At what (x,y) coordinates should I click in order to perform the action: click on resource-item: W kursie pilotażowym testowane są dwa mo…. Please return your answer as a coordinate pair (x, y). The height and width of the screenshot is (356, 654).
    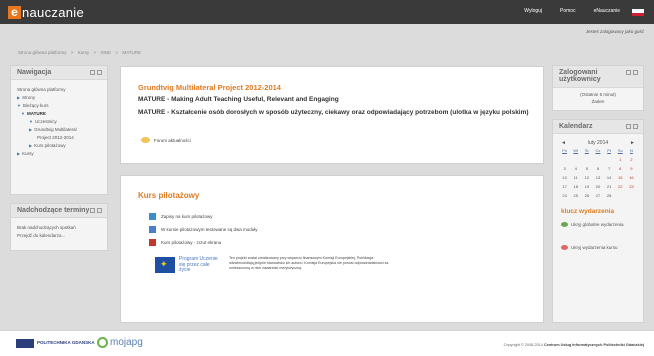
    Looking at the image, I should click on (203, 229).